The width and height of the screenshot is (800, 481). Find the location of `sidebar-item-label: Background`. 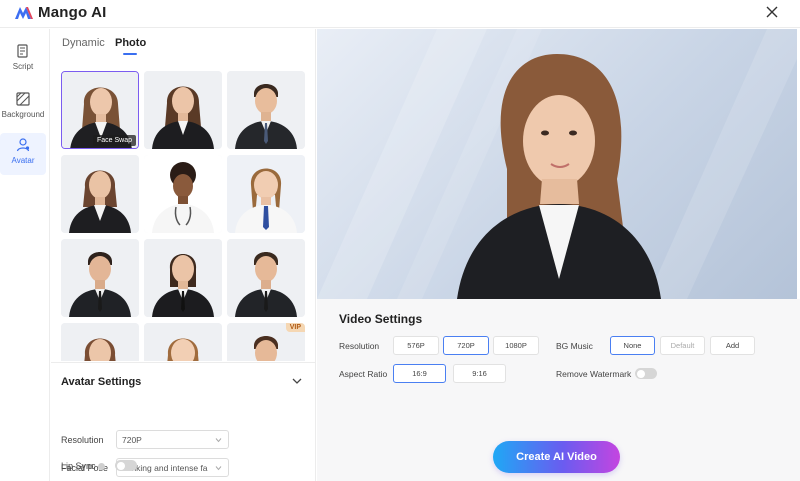

sidebar-item-label: Background is located at coordinates (23, 114).